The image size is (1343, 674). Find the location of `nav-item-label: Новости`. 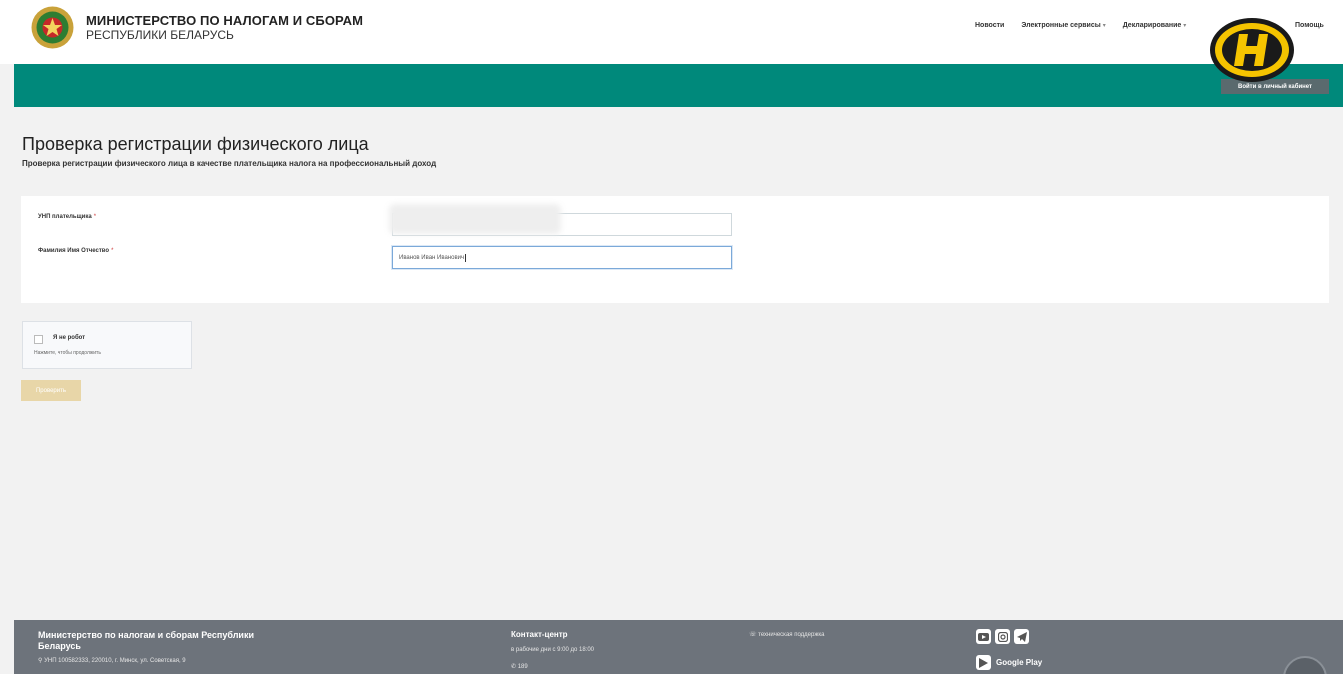

nav-item-label: Новости is located at coordinates (990, 25).